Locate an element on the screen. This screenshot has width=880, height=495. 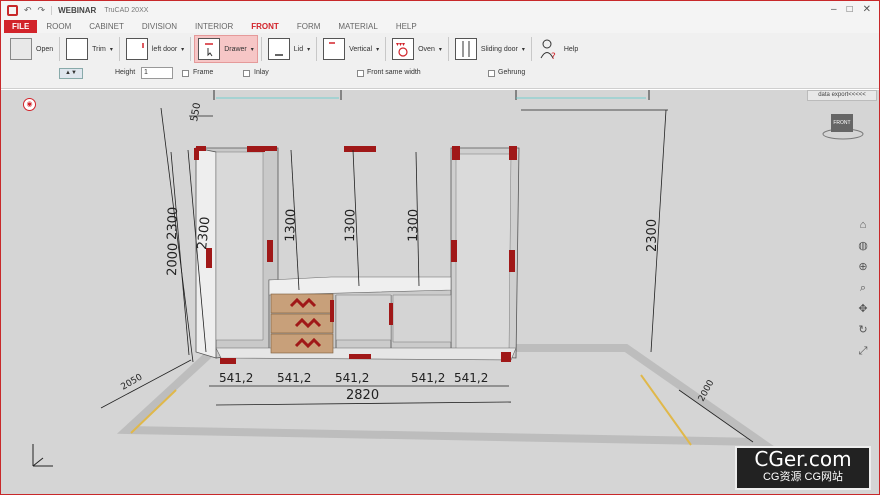
pan-icon: ✥ is located at coordinates (863, 309).